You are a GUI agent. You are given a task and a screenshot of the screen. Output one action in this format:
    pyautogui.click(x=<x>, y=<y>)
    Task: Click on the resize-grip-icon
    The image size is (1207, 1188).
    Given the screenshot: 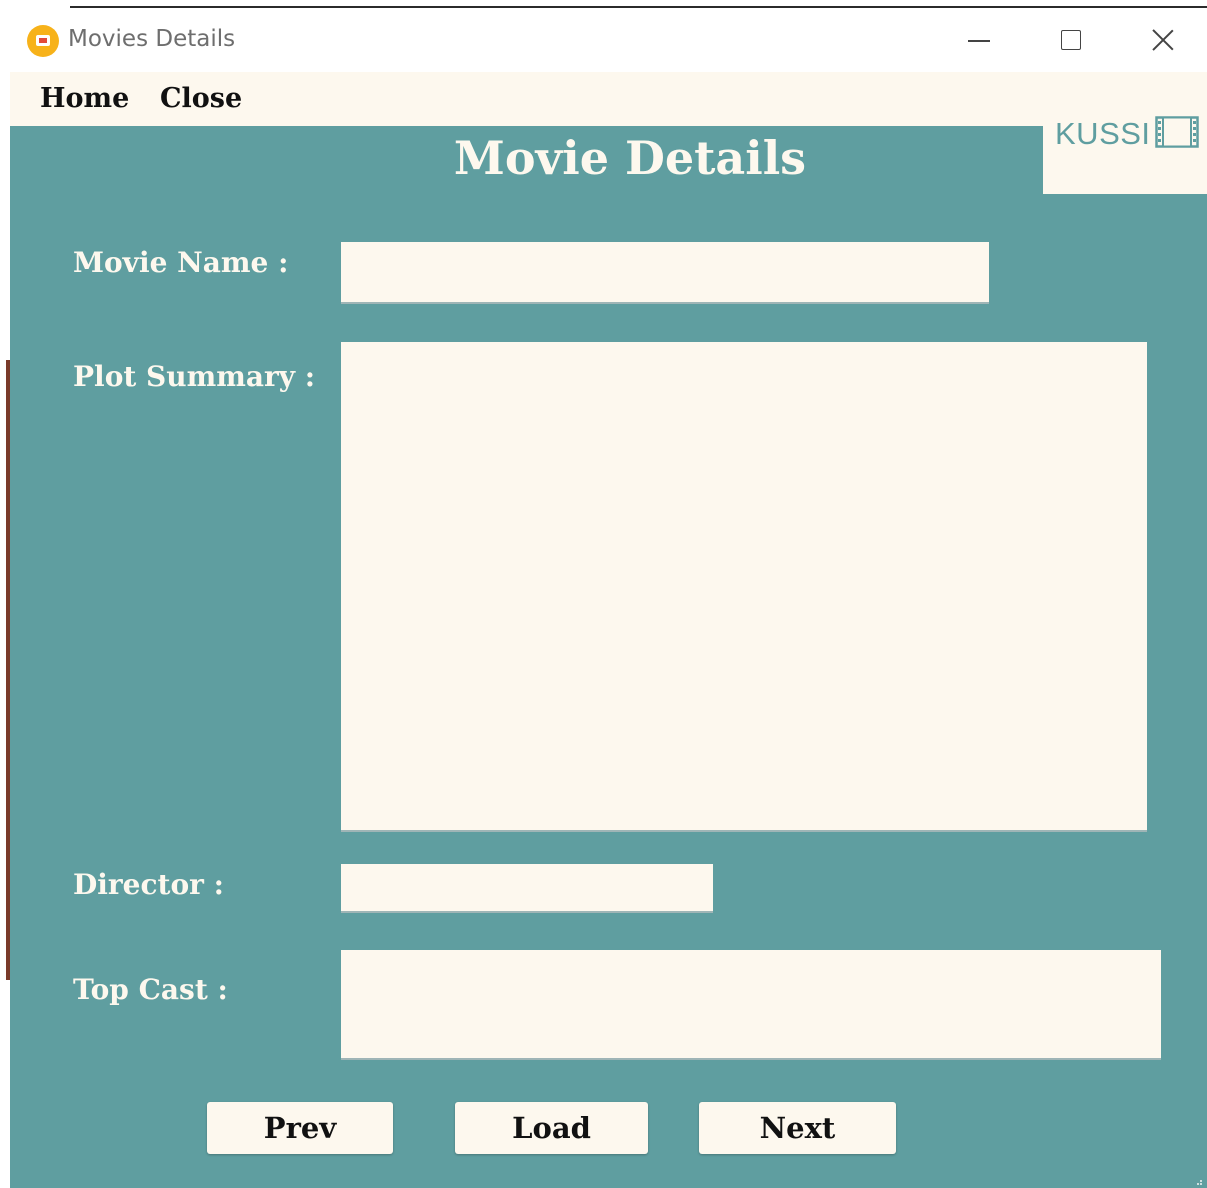 What is the action you would take?
    pyautogui.click(x=1198, y=1181)
    